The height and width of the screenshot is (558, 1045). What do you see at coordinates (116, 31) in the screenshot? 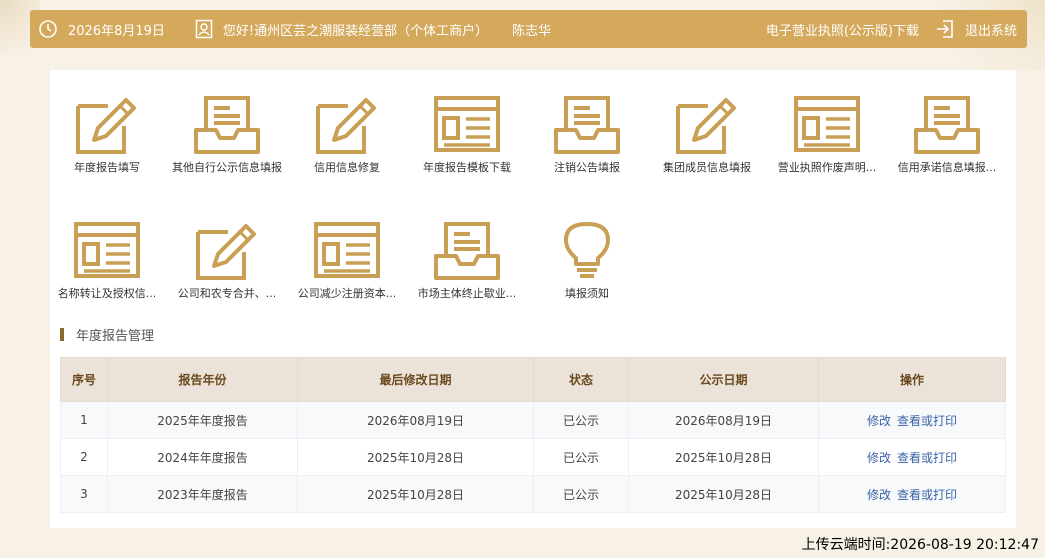
I see `date-text: 2026年8月19日` at bounding box center [116, 31].